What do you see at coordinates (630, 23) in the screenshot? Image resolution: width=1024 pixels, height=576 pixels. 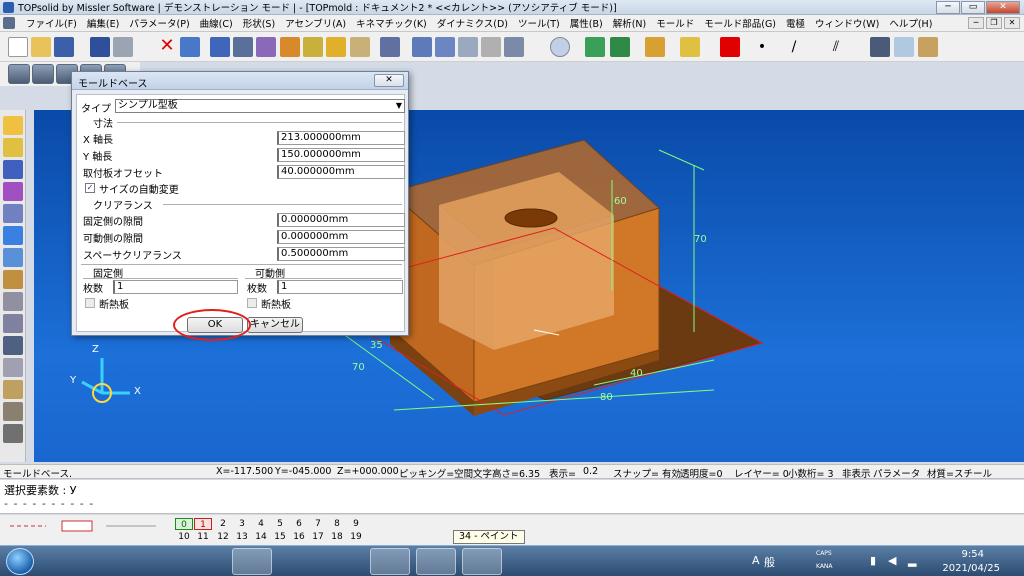 I see `menu-analysis: 解析(N)` at bounding box center [630, 23].